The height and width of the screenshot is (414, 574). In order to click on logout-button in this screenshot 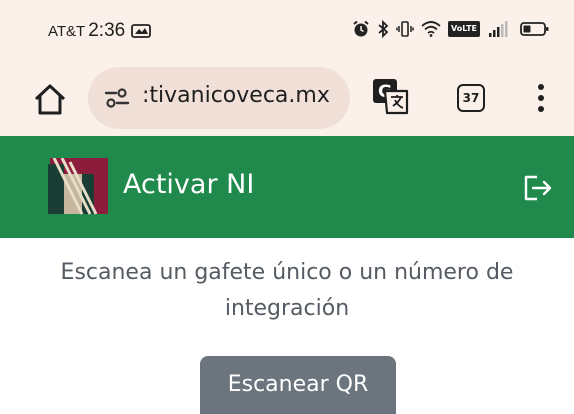, I will do `click(538, 190)`.